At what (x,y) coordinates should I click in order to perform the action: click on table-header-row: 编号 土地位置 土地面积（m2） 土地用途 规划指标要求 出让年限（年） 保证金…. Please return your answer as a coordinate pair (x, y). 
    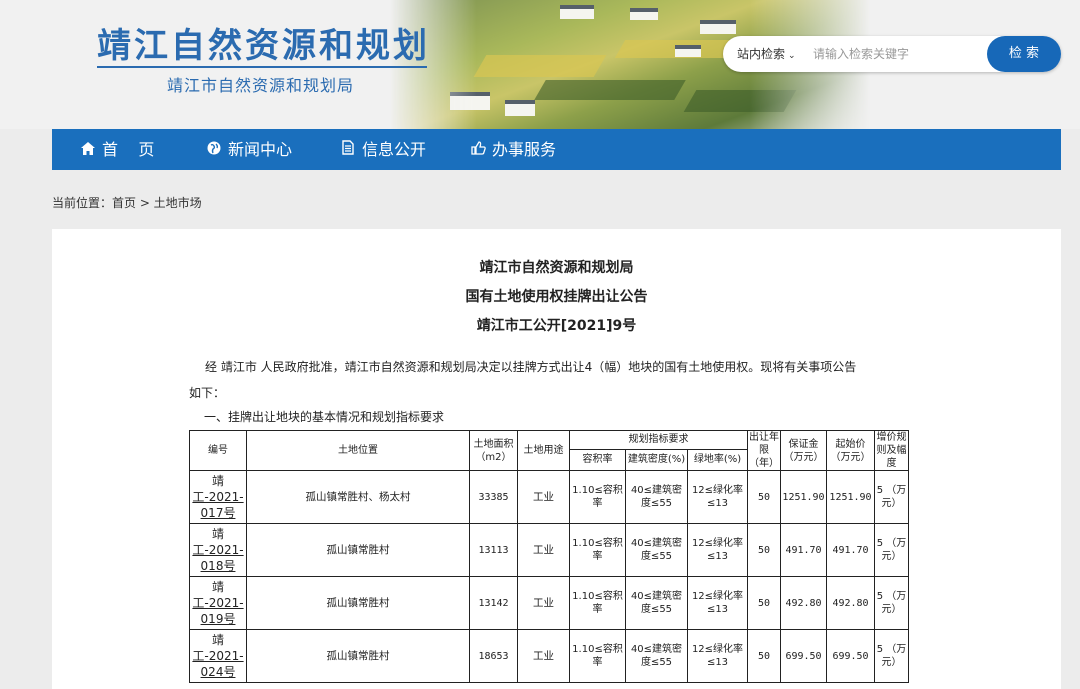
    Looking at the image, I should click on (549, 450).